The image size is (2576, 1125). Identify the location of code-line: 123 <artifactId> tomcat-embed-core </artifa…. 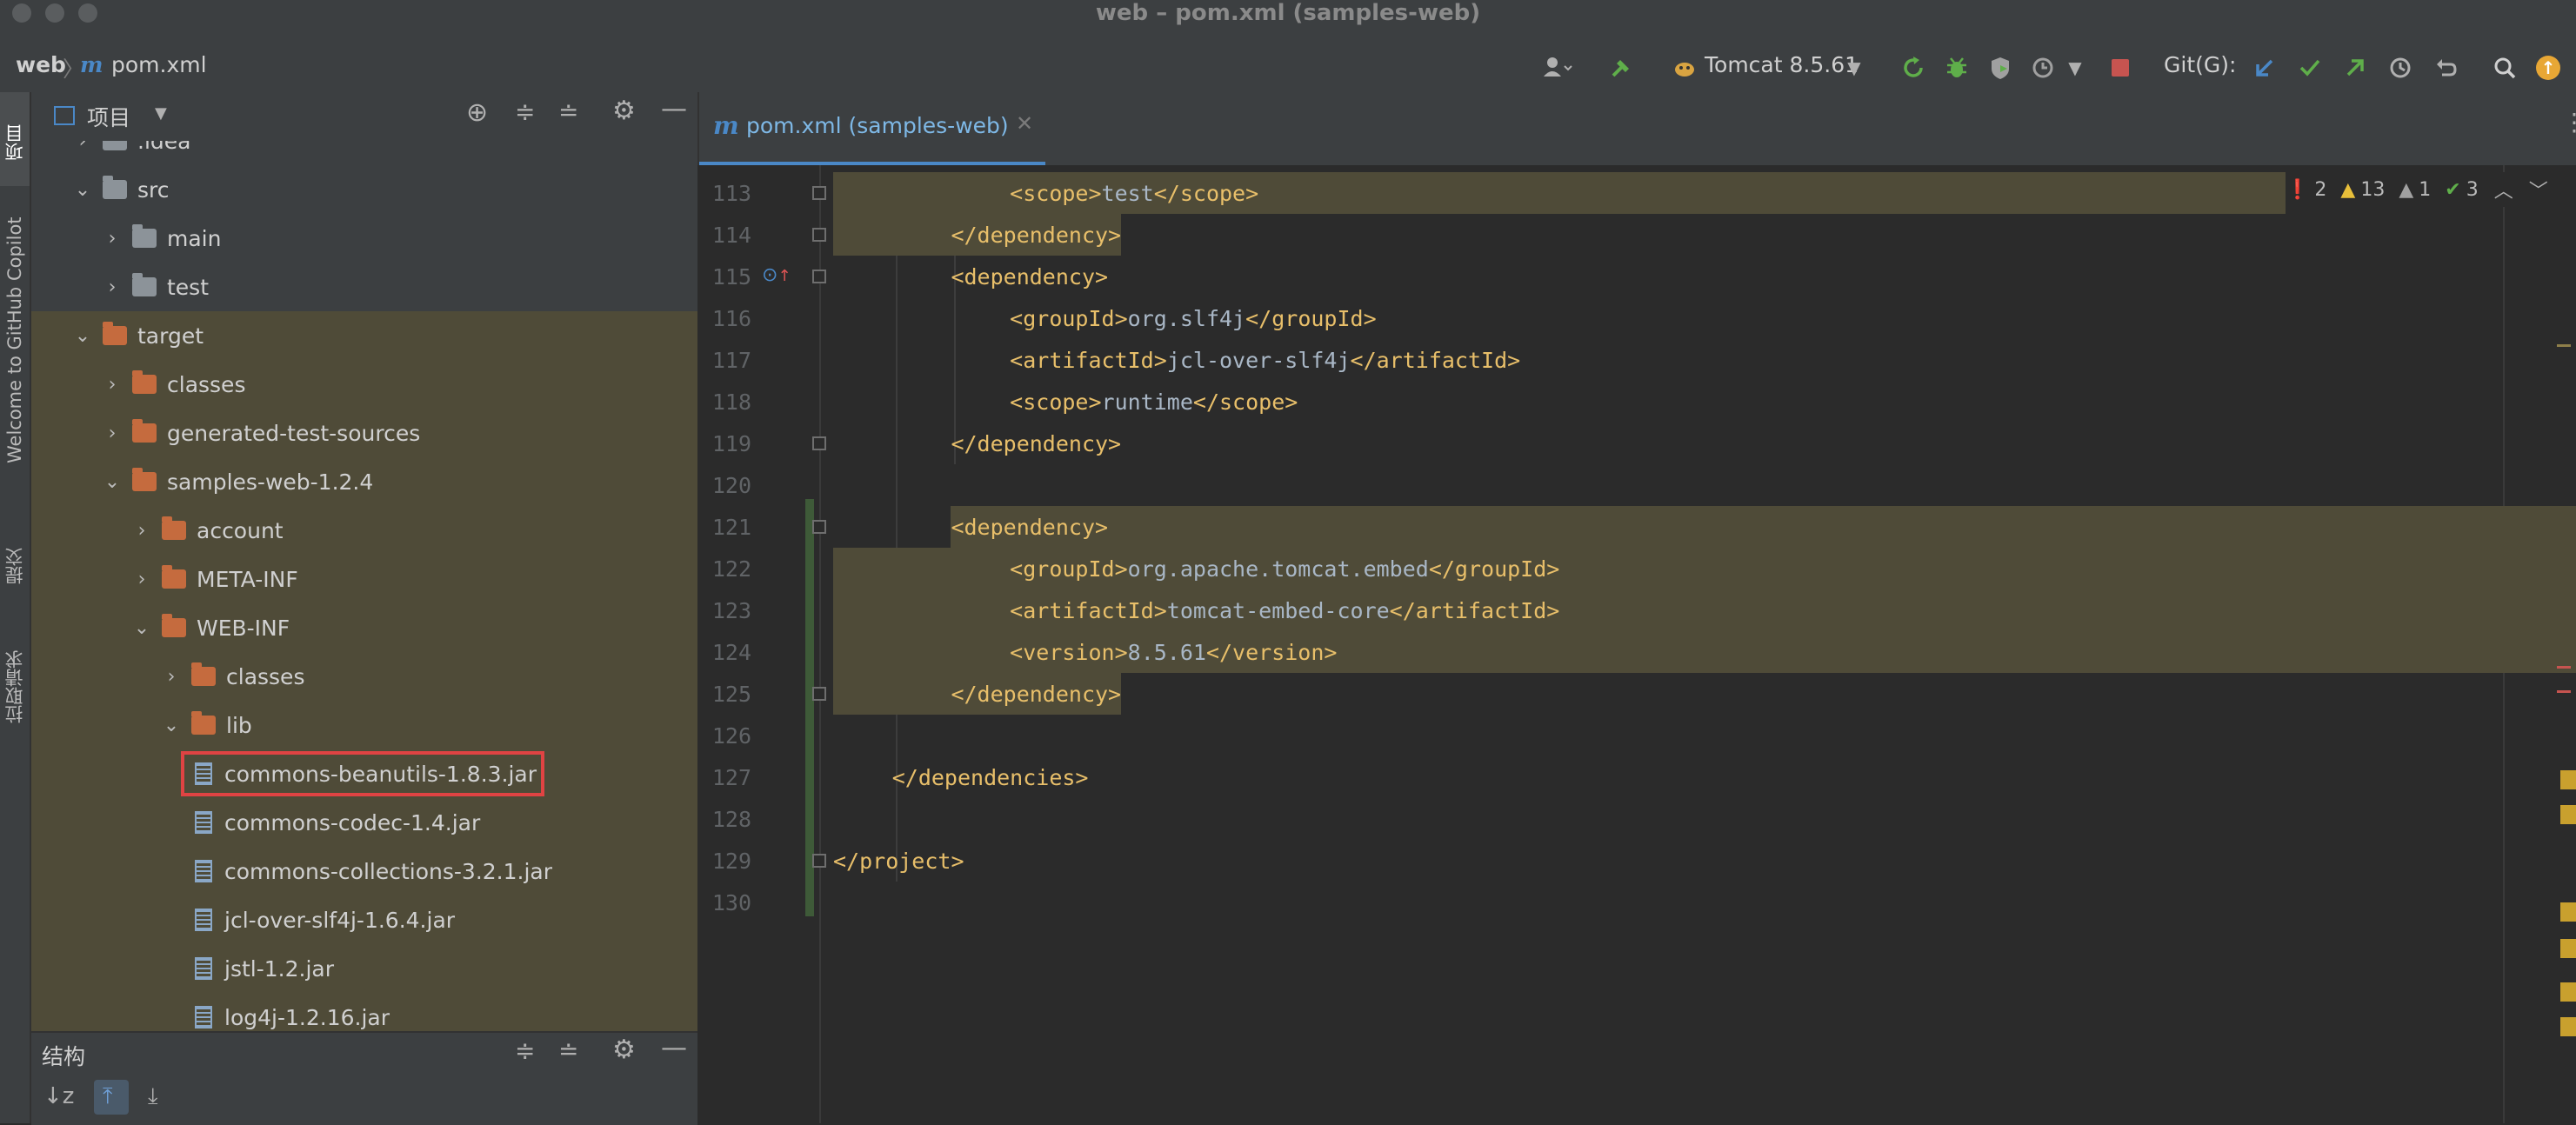
(1637, 610).